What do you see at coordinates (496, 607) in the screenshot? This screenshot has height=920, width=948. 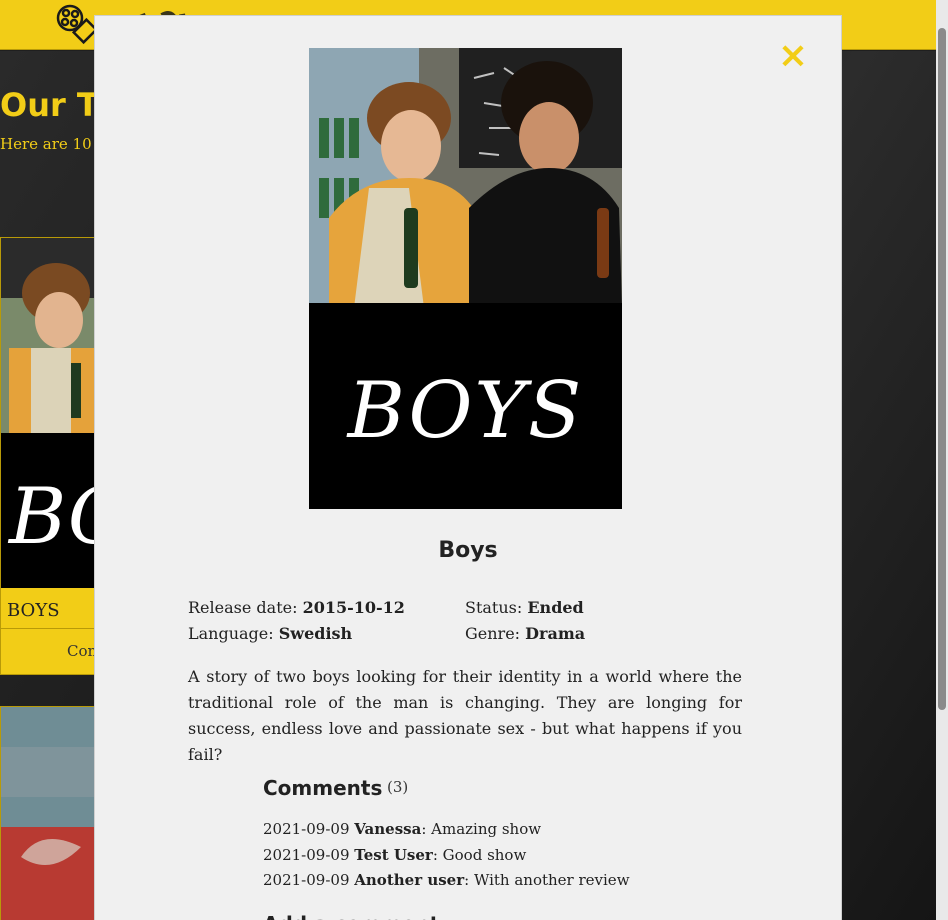 I see `status-label: Status:` at bounding box center [496, 607].